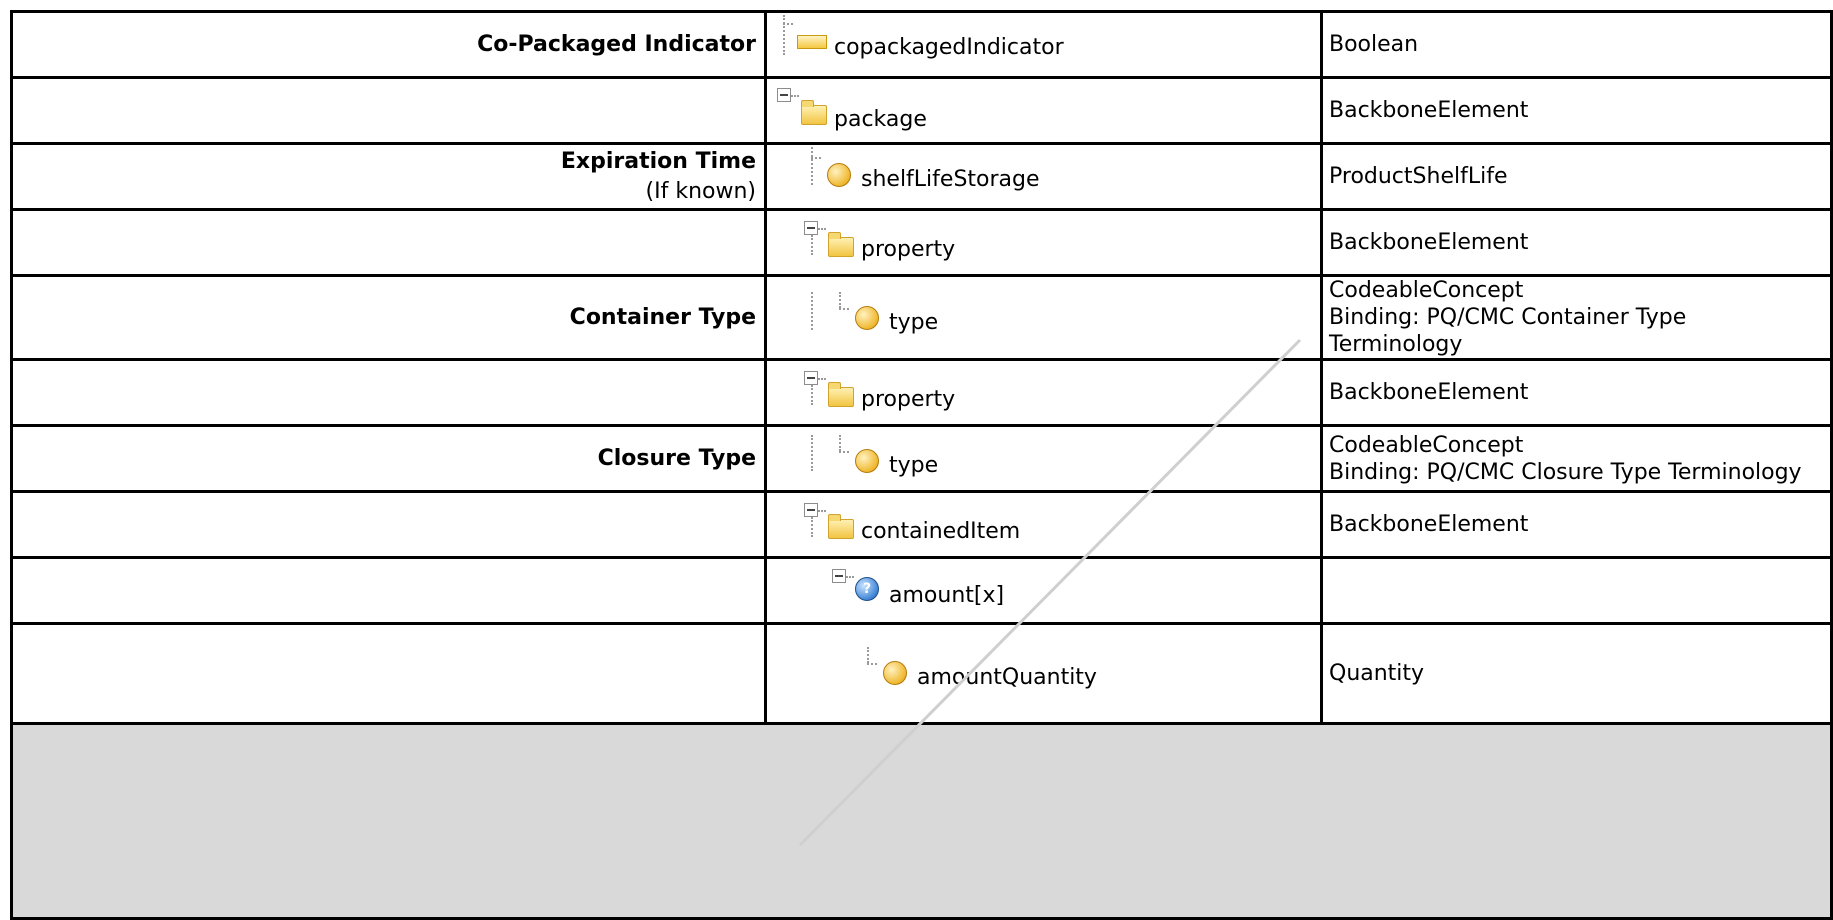 This screenshot has height=920, width=1833. What do you see at coordinates (388, 176) in the screenshot?
I see `label-cell: Expiration Time (If known)` at bounding box center [388, 176].